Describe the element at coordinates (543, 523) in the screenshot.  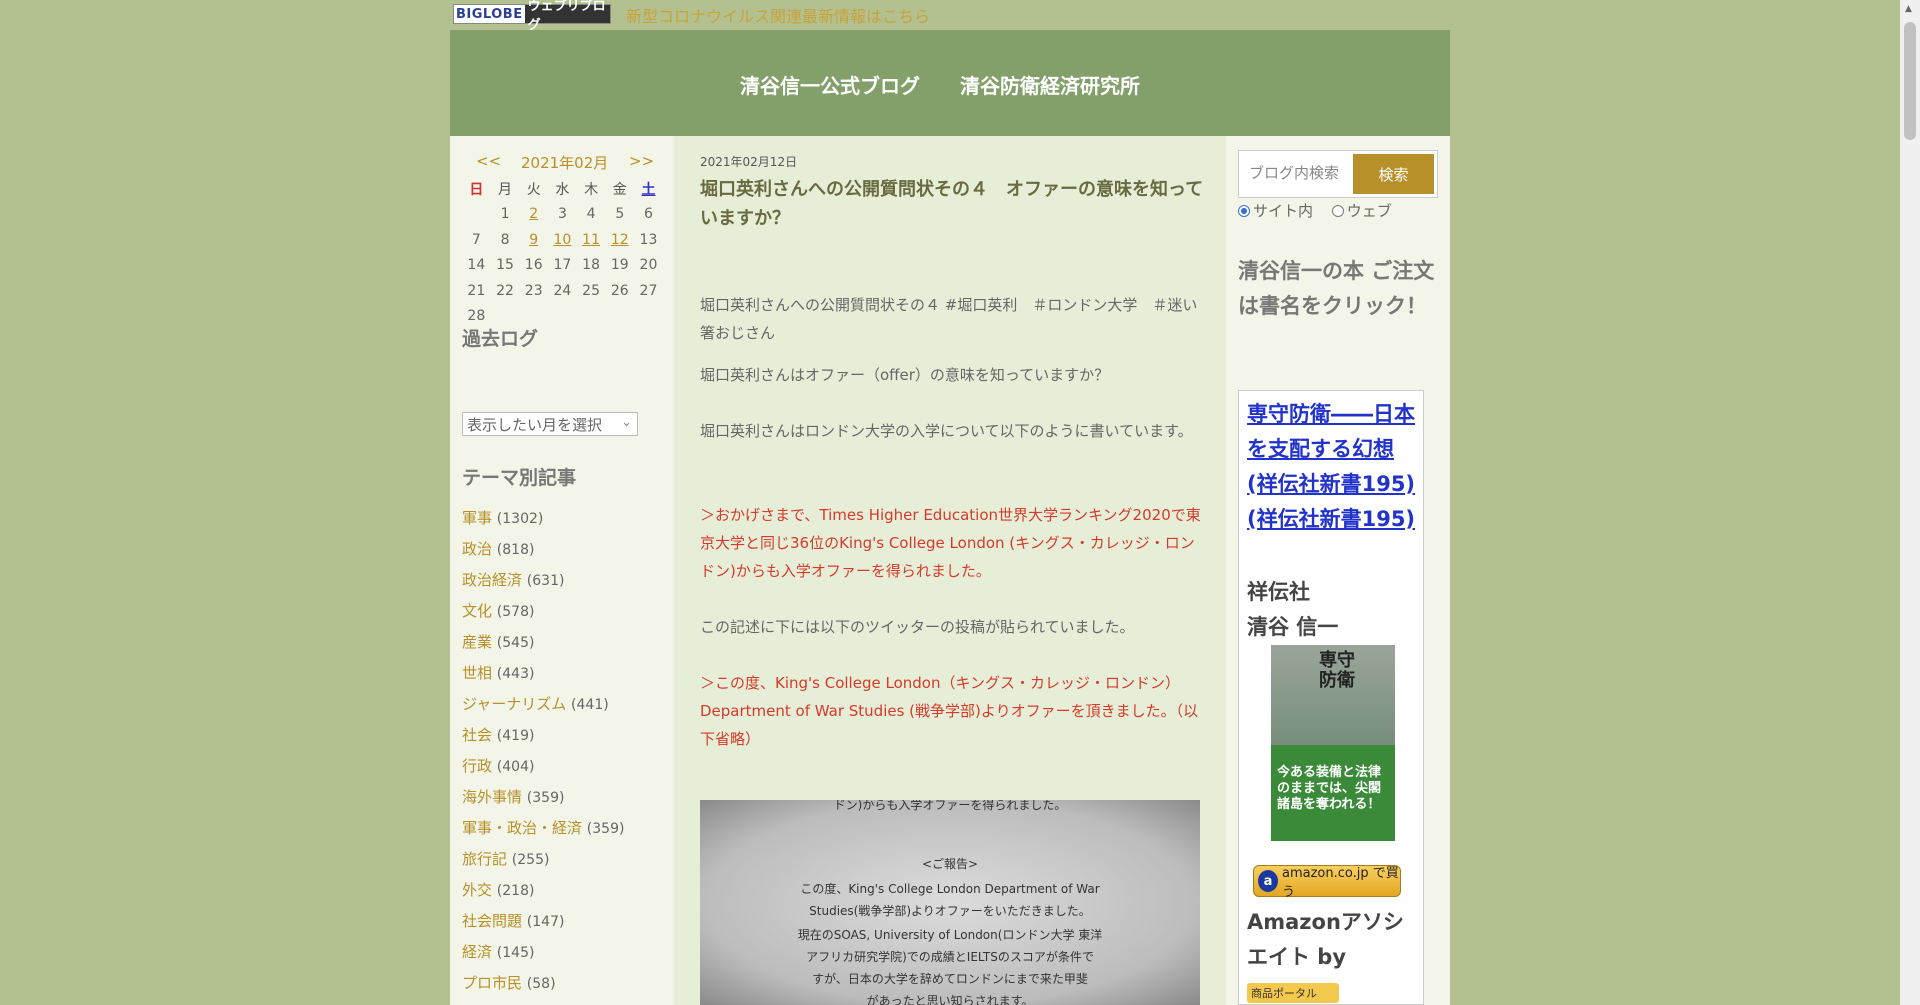
I see `category-item: 軍事 (1302)` at that location.